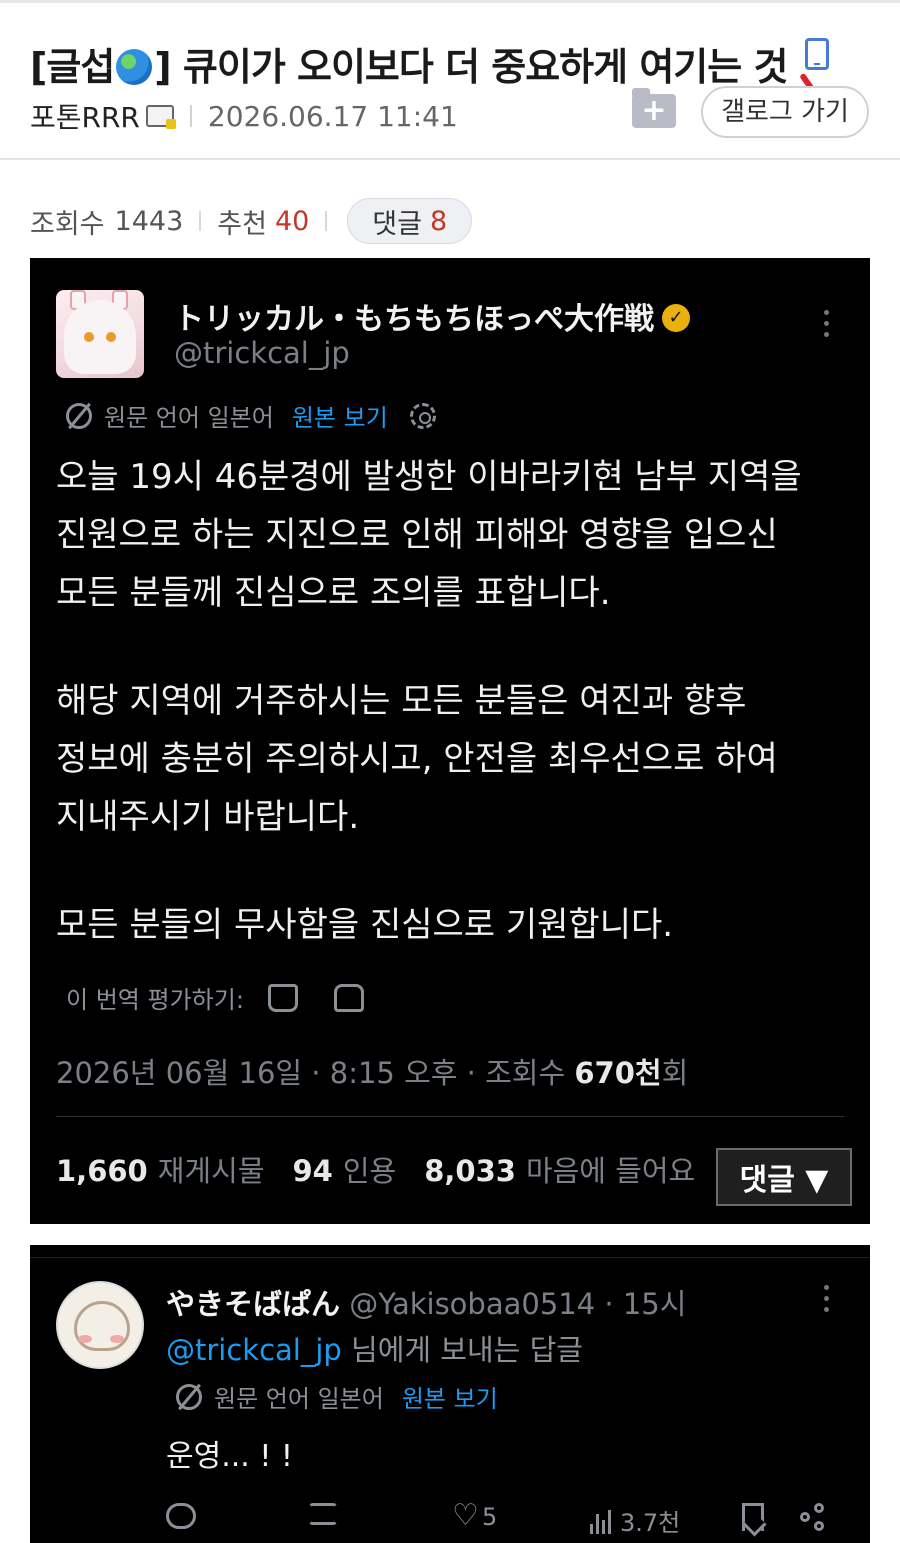  What do you see at coordinates (312, 1171) in the screenshot?
I see `quotes-count: 94` at bounding box center [312, 1171].